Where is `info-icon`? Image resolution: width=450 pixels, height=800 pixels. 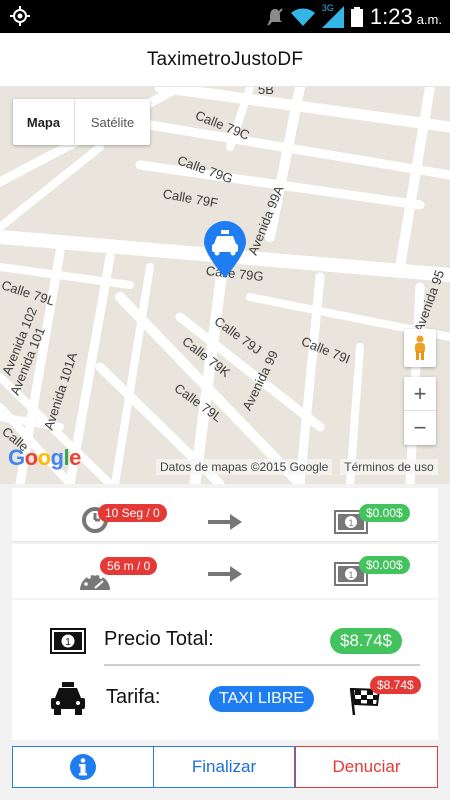 info-icon is located at coordinates (83, 767).